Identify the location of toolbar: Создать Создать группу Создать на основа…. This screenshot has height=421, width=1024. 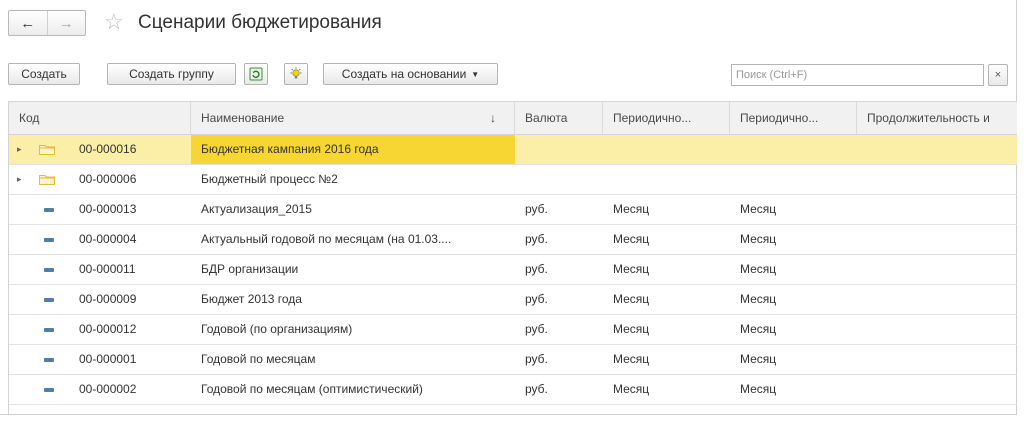
(508, 75).